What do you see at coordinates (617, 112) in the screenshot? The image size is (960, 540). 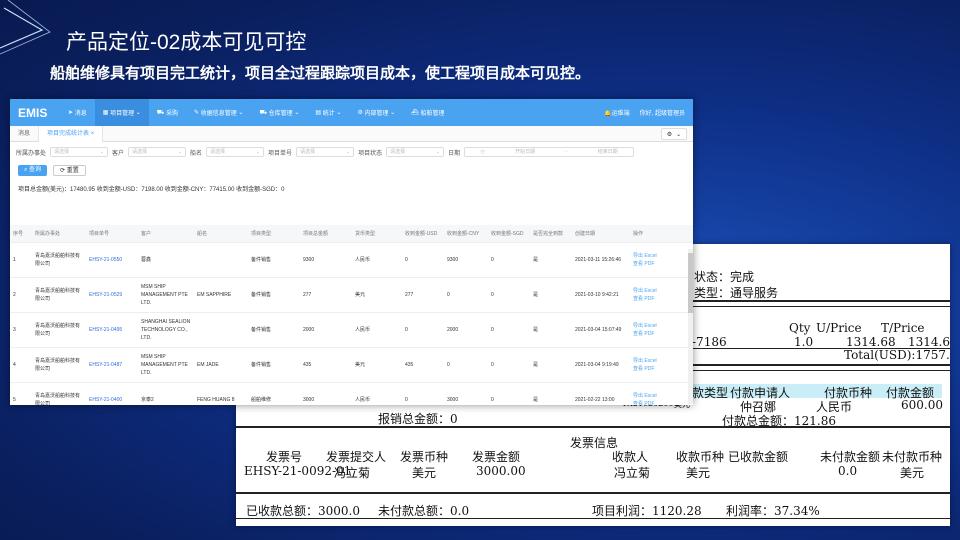 I see `ops-link: 🔔运维端` at bounding box center [617, 112].